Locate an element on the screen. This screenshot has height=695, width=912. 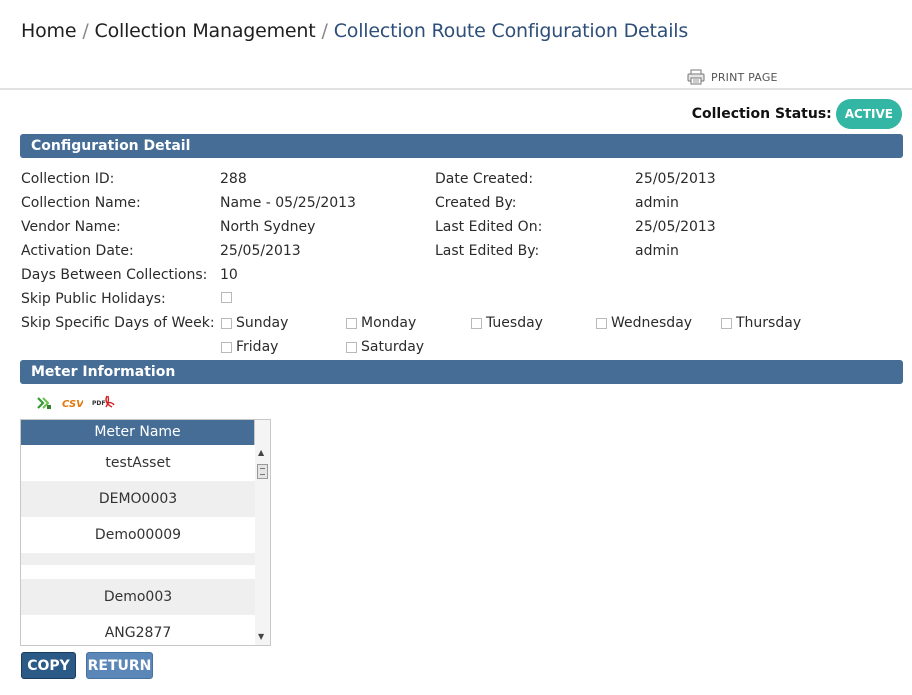
print-page-label: PRINT PAGE is located at coordinates (744, 77).